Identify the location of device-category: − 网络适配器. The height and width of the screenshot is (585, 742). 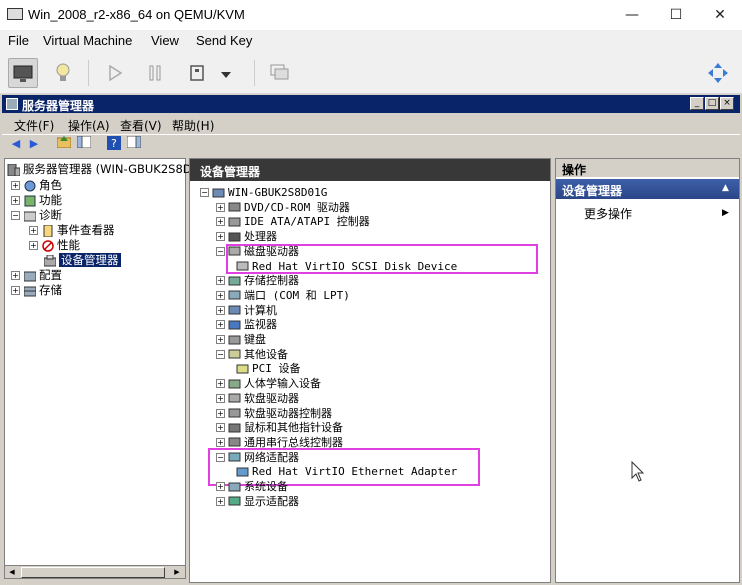
(257, 457).